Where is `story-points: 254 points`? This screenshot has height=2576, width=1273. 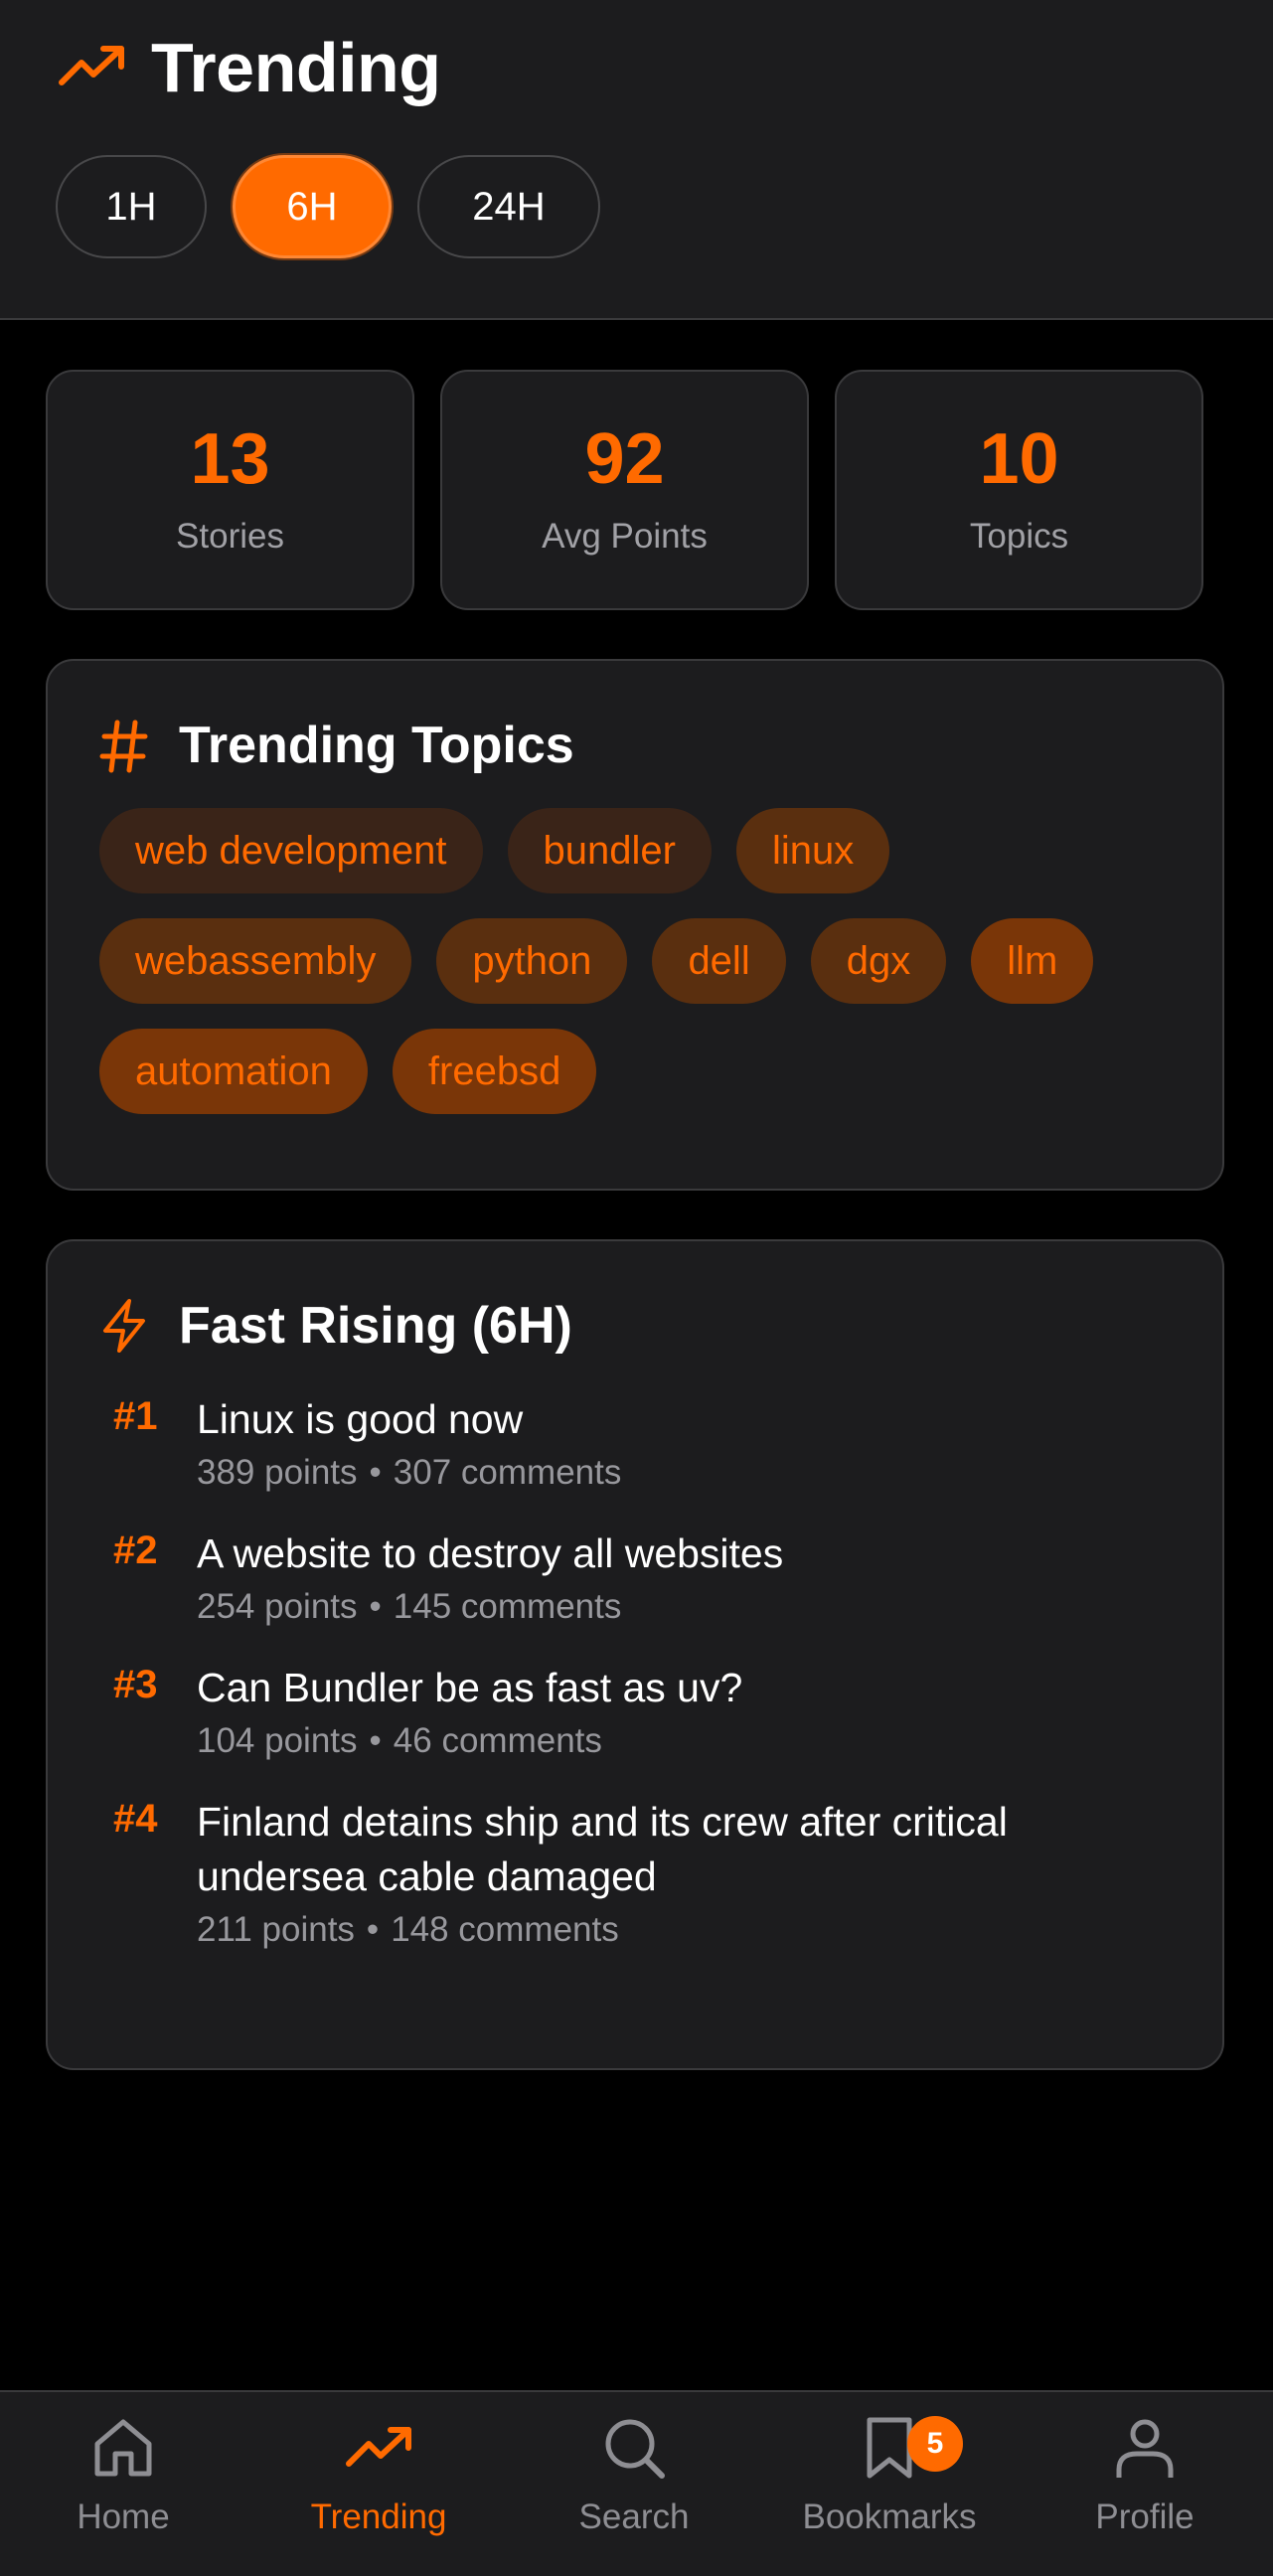
story-points: 254 points is located at coordinates (277, 1606).